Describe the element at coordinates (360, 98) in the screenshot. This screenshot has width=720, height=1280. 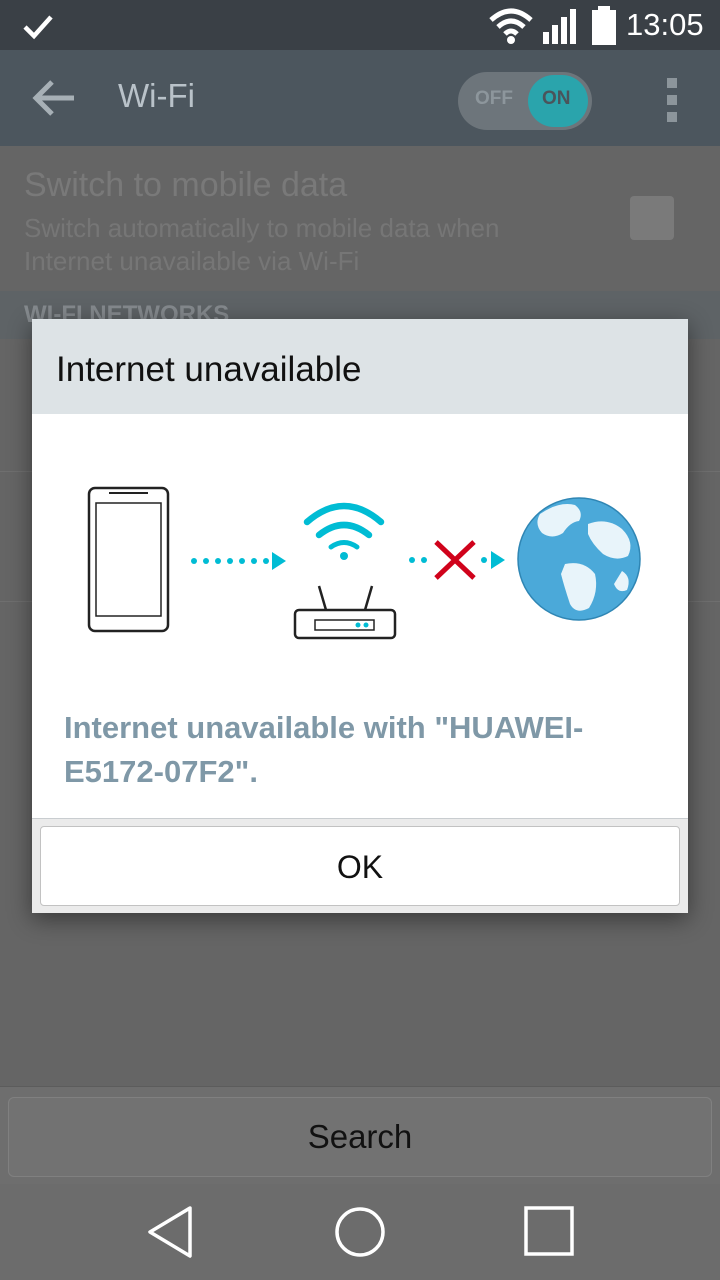
I see `action-bar: Wi-Fi OFF ON` at that location.